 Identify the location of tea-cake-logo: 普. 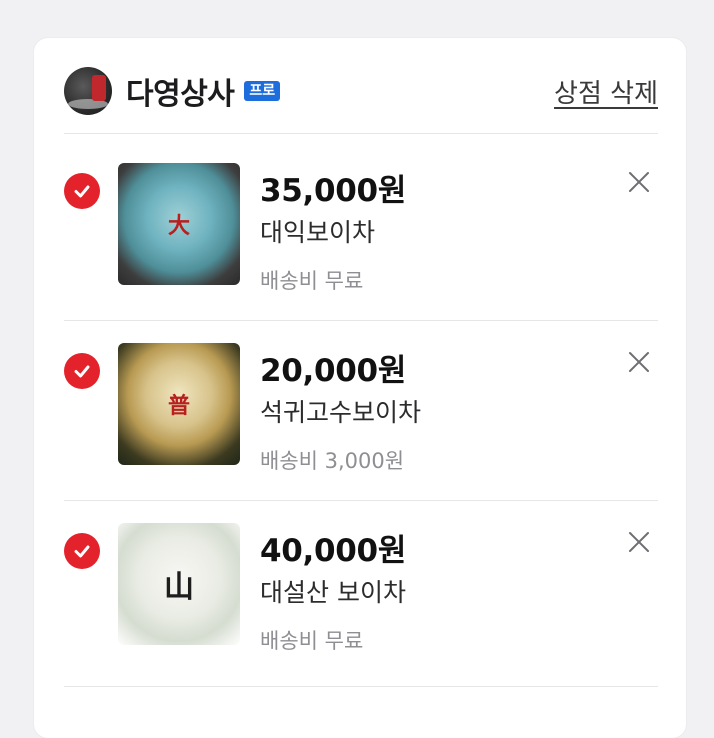
(179, 406).